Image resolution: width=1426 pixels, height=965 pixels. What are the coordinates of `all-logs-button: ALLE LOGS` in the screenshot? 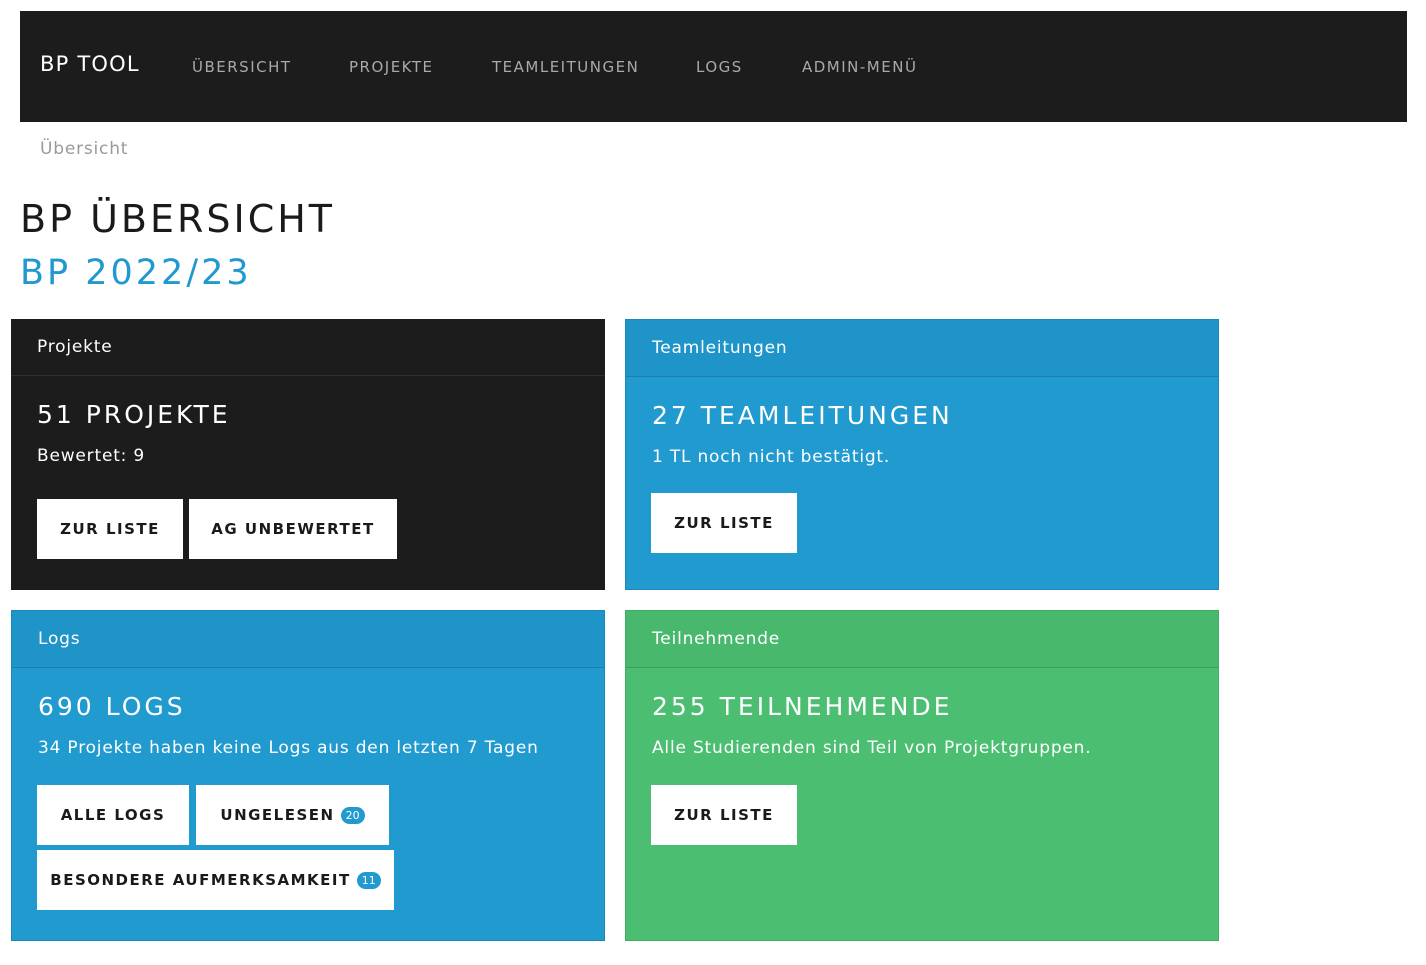 It's located at (113, 815).